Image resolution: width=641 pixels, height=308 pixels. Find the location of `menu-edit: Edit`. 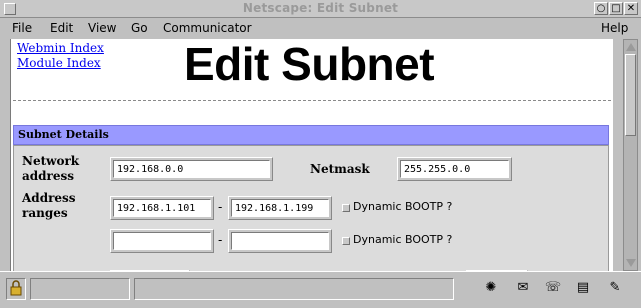

menu-edit: Edit is located at coordinates (61, 28).